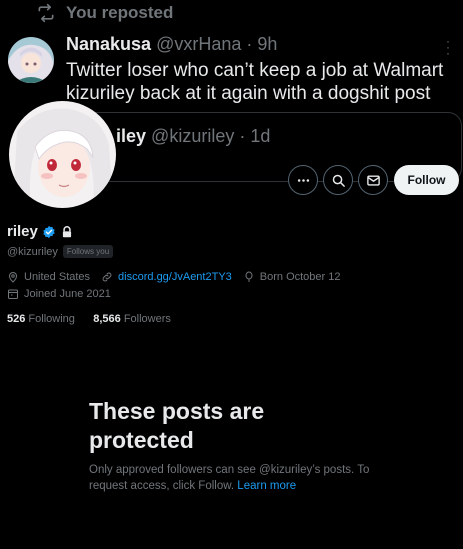  What do you see at coordinates (40, 231) in the screenshot?
I see `profile-name-row: riley` at bounding box center [40, 231].